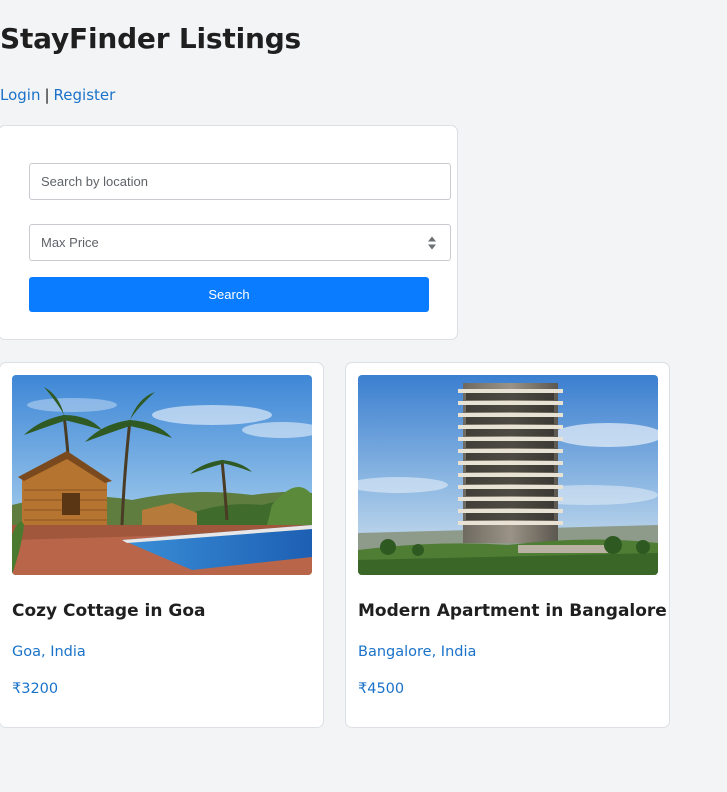  I want to click on register-link: Register, so click(85, 95).